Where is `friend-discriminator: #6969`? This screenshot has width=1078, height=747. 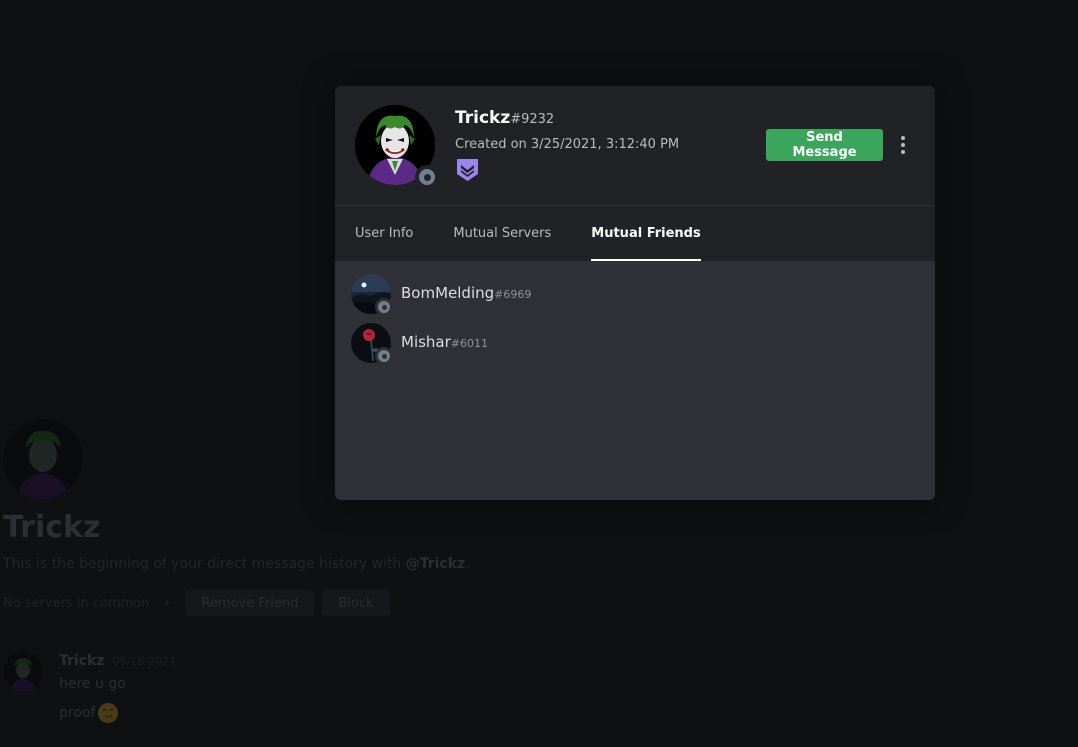
friend-discriminator: #6969 is located at coordinates (513, 294).